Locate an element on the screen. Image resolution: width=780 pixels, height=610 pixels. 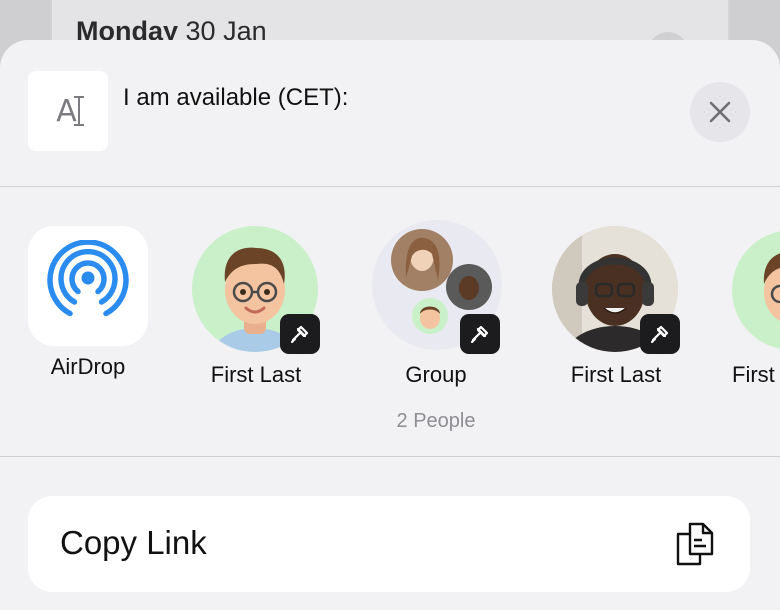
close-icon is located at coordinates (720, 112).